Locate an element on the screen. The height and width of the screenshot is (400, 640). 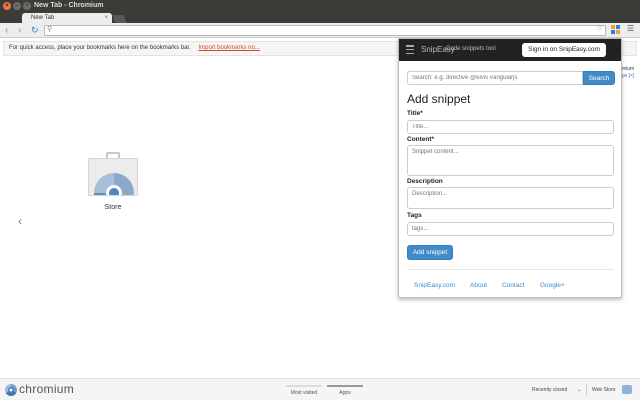
omnibox: ⚲ is located at coordinates (325, 30).